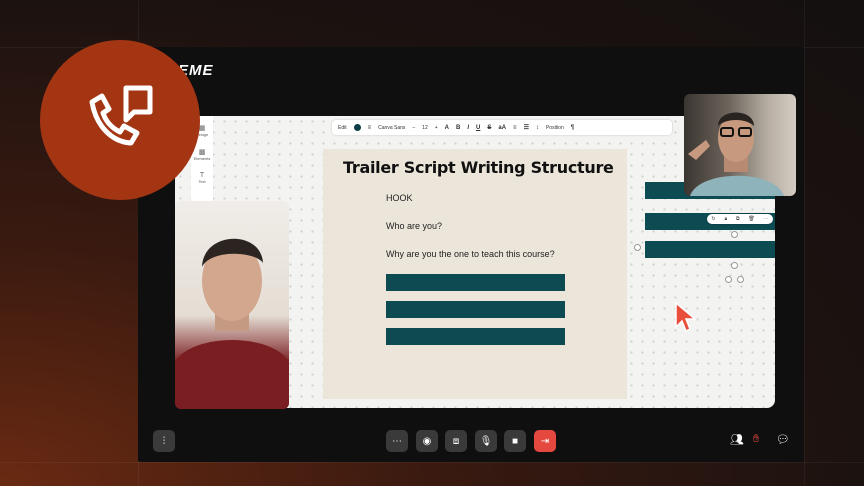 This screenshot has width=864, height=486. What do you see at coordinates (202, 158) in the screenshot?
I see `rail-item-label: Elements` at bounding box center [202, 158].